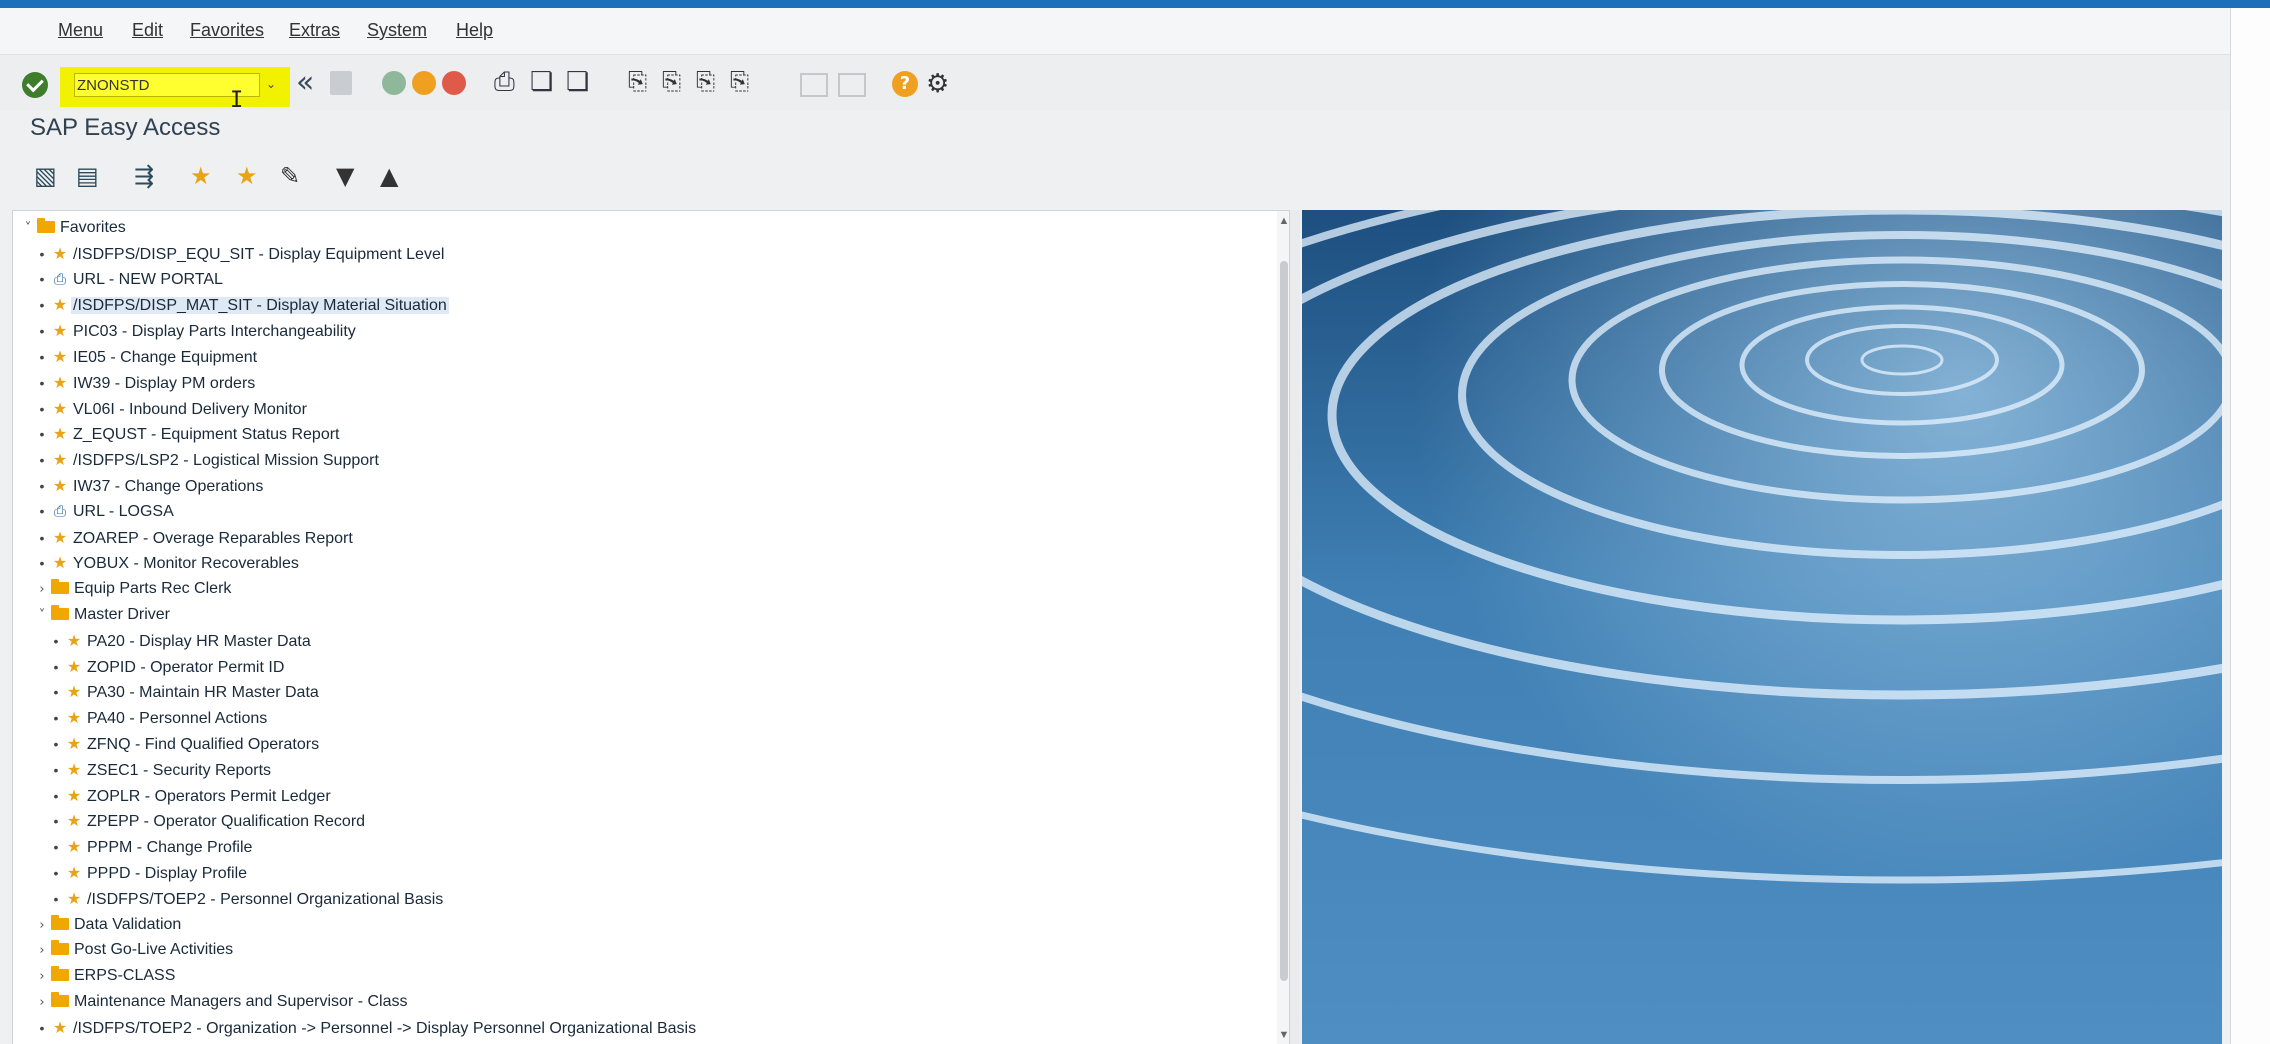 This screenshot has height=1044, width=2270. What do you see at coordinates (1283, 221) in the screenshot?
I see `scroll-up-icon: ▲` at bounding box center [1283, 221].